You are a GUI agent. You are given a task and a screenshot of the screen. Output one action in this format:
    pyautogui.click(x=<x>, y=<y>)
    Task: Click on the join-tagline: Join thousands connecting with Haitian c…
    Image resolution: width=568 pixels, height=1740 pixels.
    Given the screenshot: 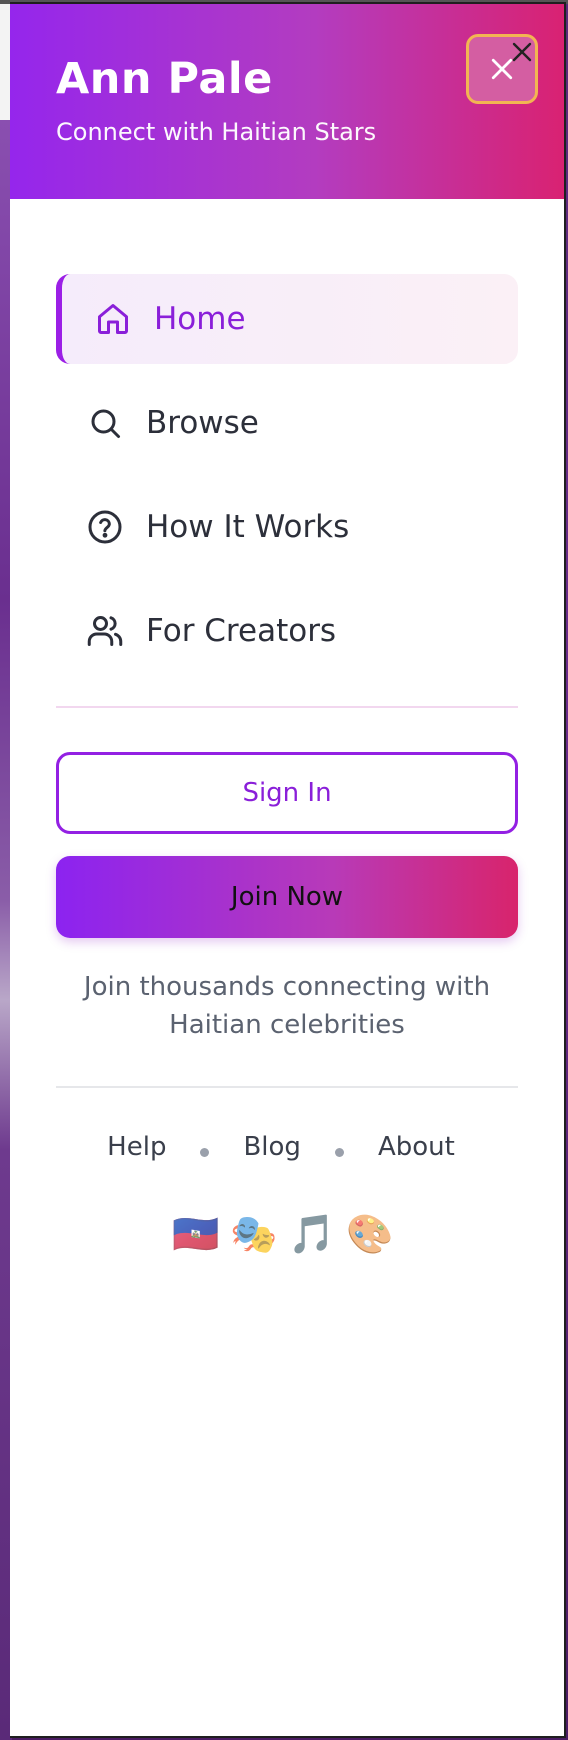 What is the action you would take?
    pyautogui.click(x=287, y=1006)
    